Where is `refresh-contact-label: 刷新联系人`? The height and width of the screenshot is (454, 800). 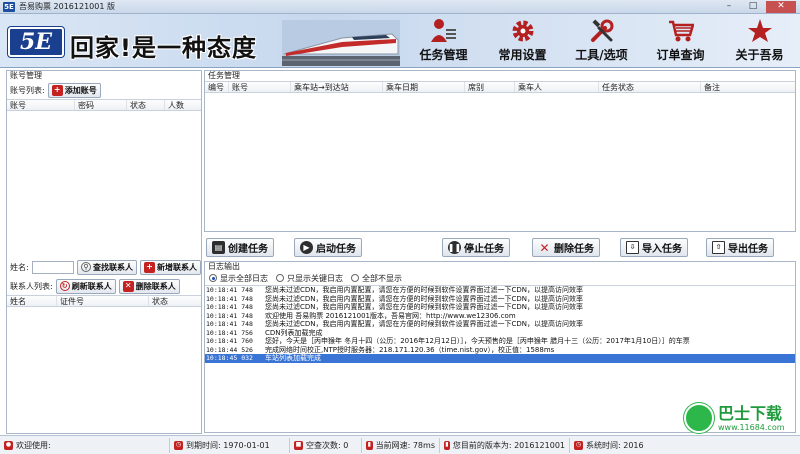
refresh-contact-label: 刷新联系人 is located at coordinates (91, 286).